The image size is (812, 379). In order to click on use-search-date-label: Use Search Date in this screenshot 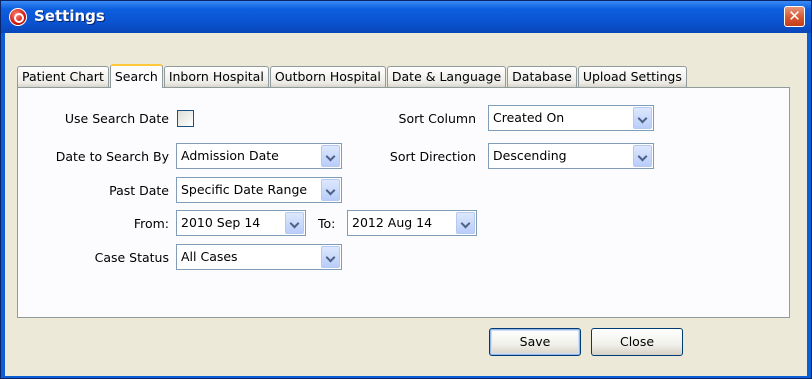, I will do `click(116, 118)`.